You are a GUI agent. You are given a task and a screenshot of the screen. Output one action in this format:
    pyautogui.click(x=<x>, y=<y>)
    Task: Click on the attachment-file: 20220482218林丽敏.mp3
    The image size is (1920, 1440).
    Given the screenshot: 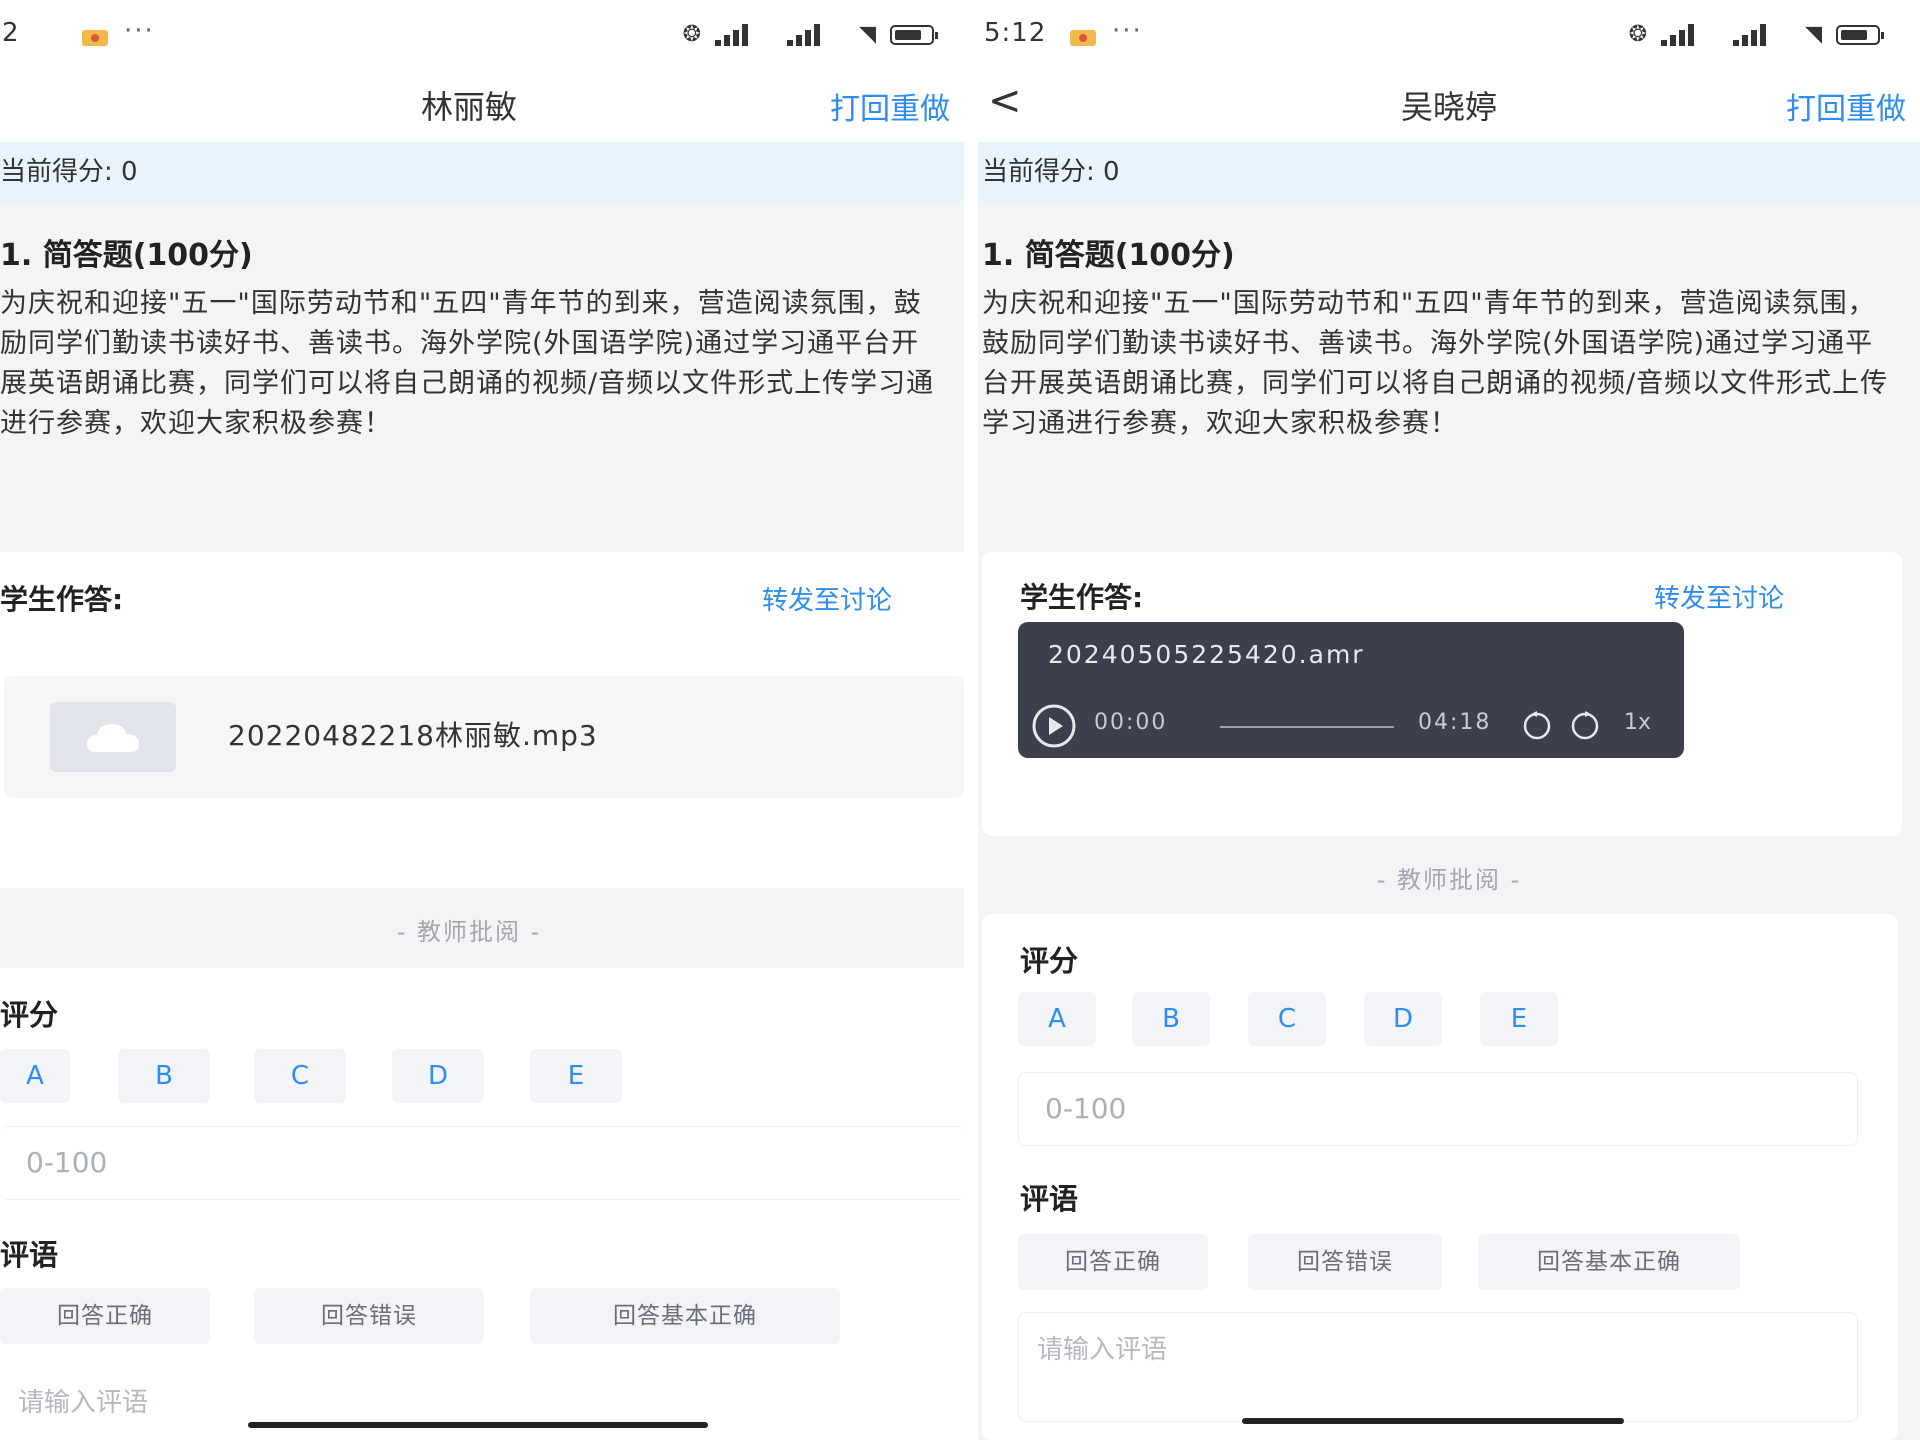 What is the action you would take?
    pyautogui.click(x=484, y=737)
    